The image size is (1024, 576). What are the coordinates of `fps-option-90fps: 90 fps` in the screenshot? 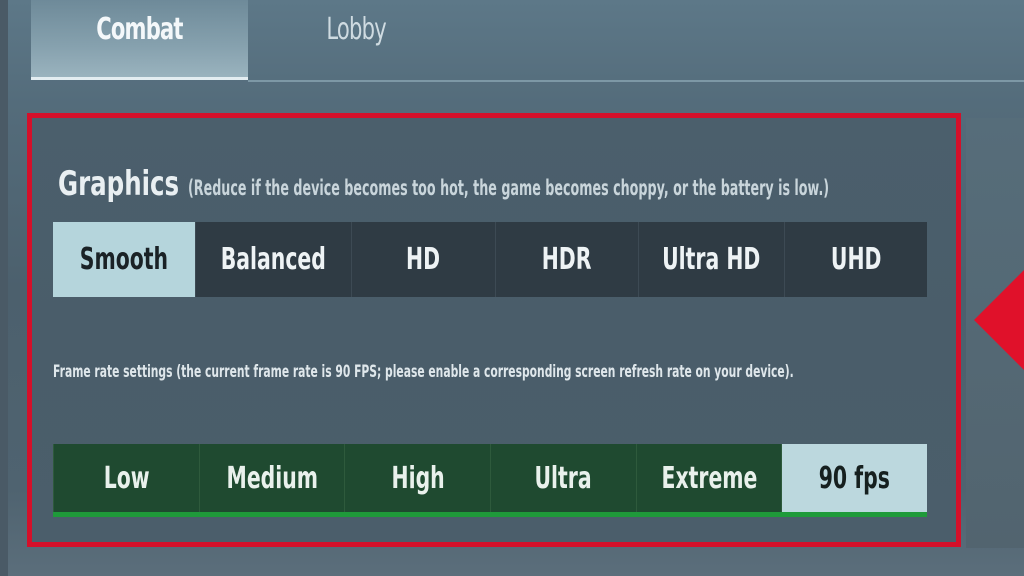 It's located at (854, 478).